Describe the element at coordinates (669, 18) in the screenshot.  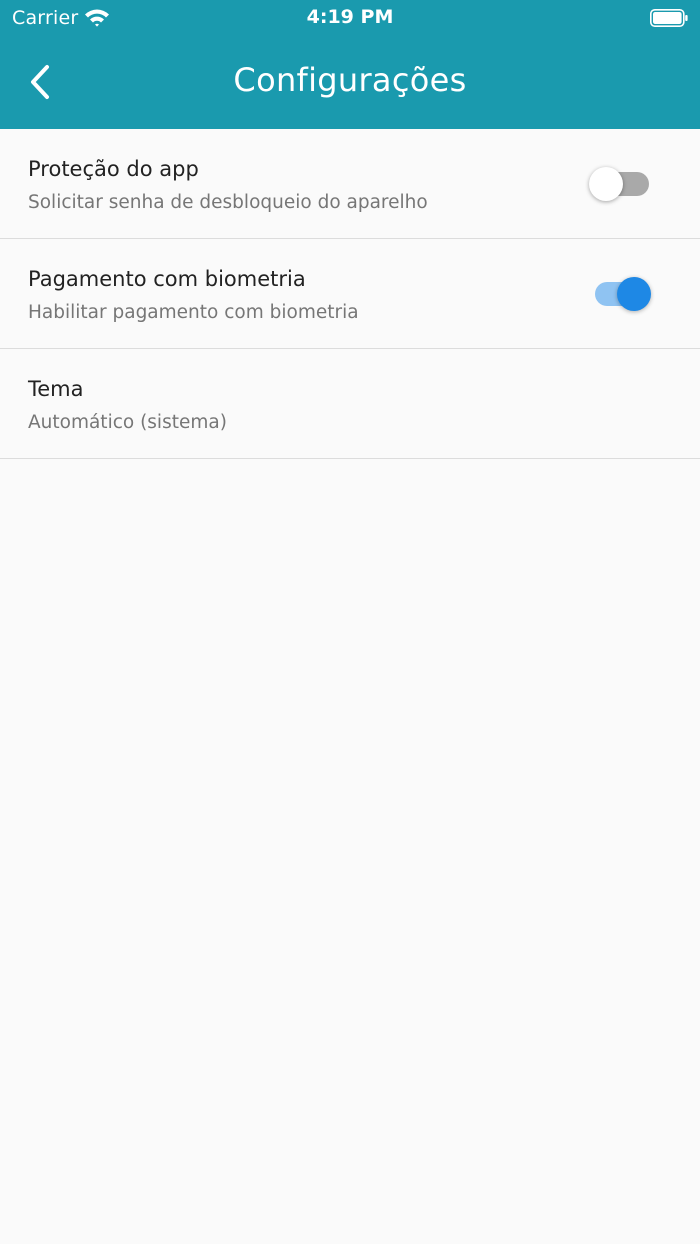
I see `battery-icon` at that location.